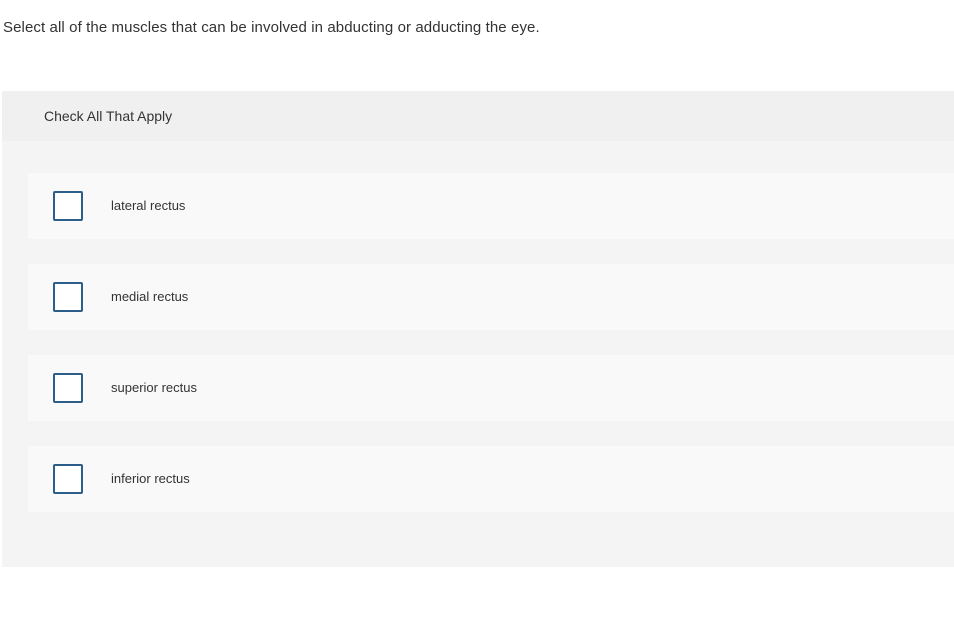  I want to click on option-lateral-rectus: lateral rectus, so click(491, 206).